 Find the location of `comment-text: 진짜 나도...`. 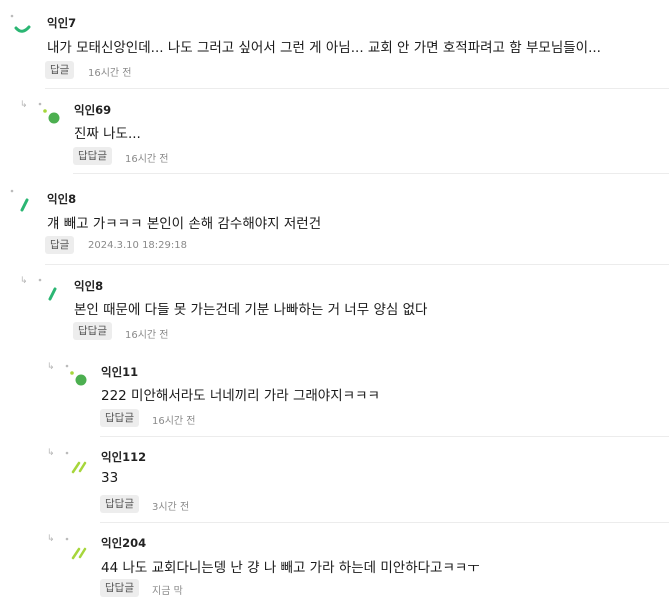

comment-text: 진짜 나도... is located at coordinates (107, 134).